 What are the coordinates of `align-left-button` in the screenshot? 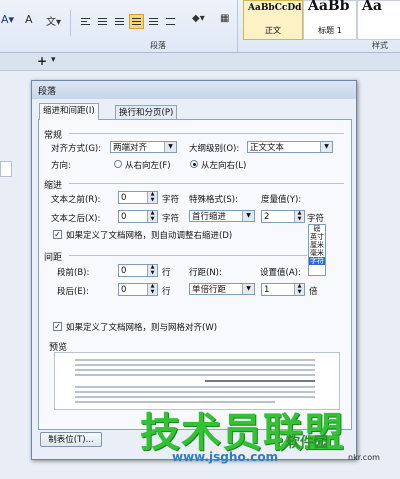 It's located at (85, 21).